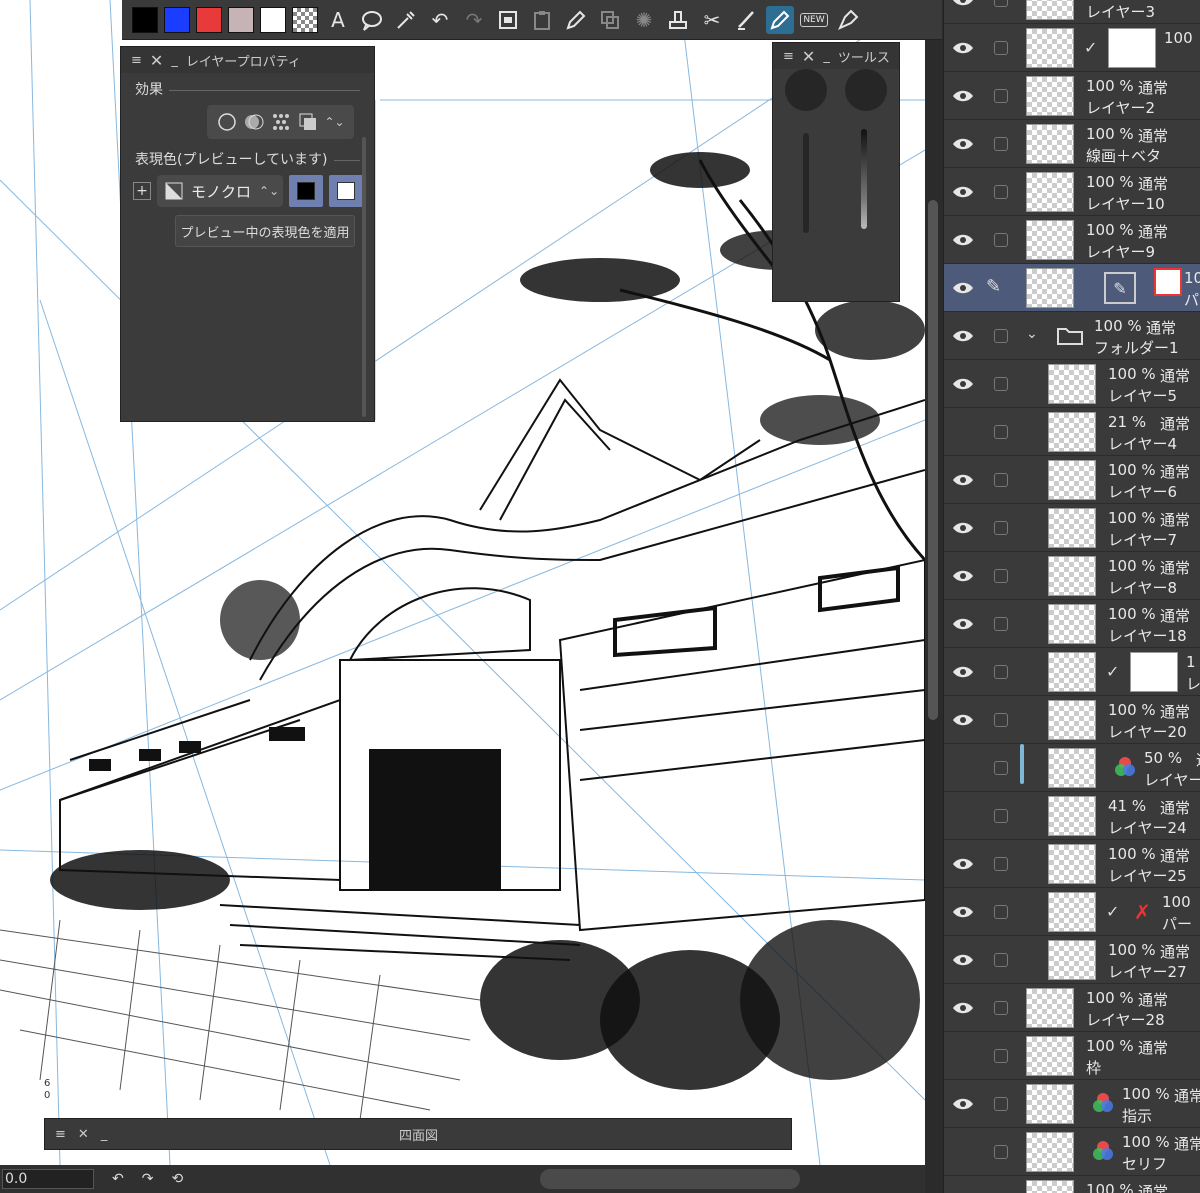 The height and width of the screenshot is (1193, 1200). I want to click on layer-row: ✓ 1 レ, so click(1072, 672).